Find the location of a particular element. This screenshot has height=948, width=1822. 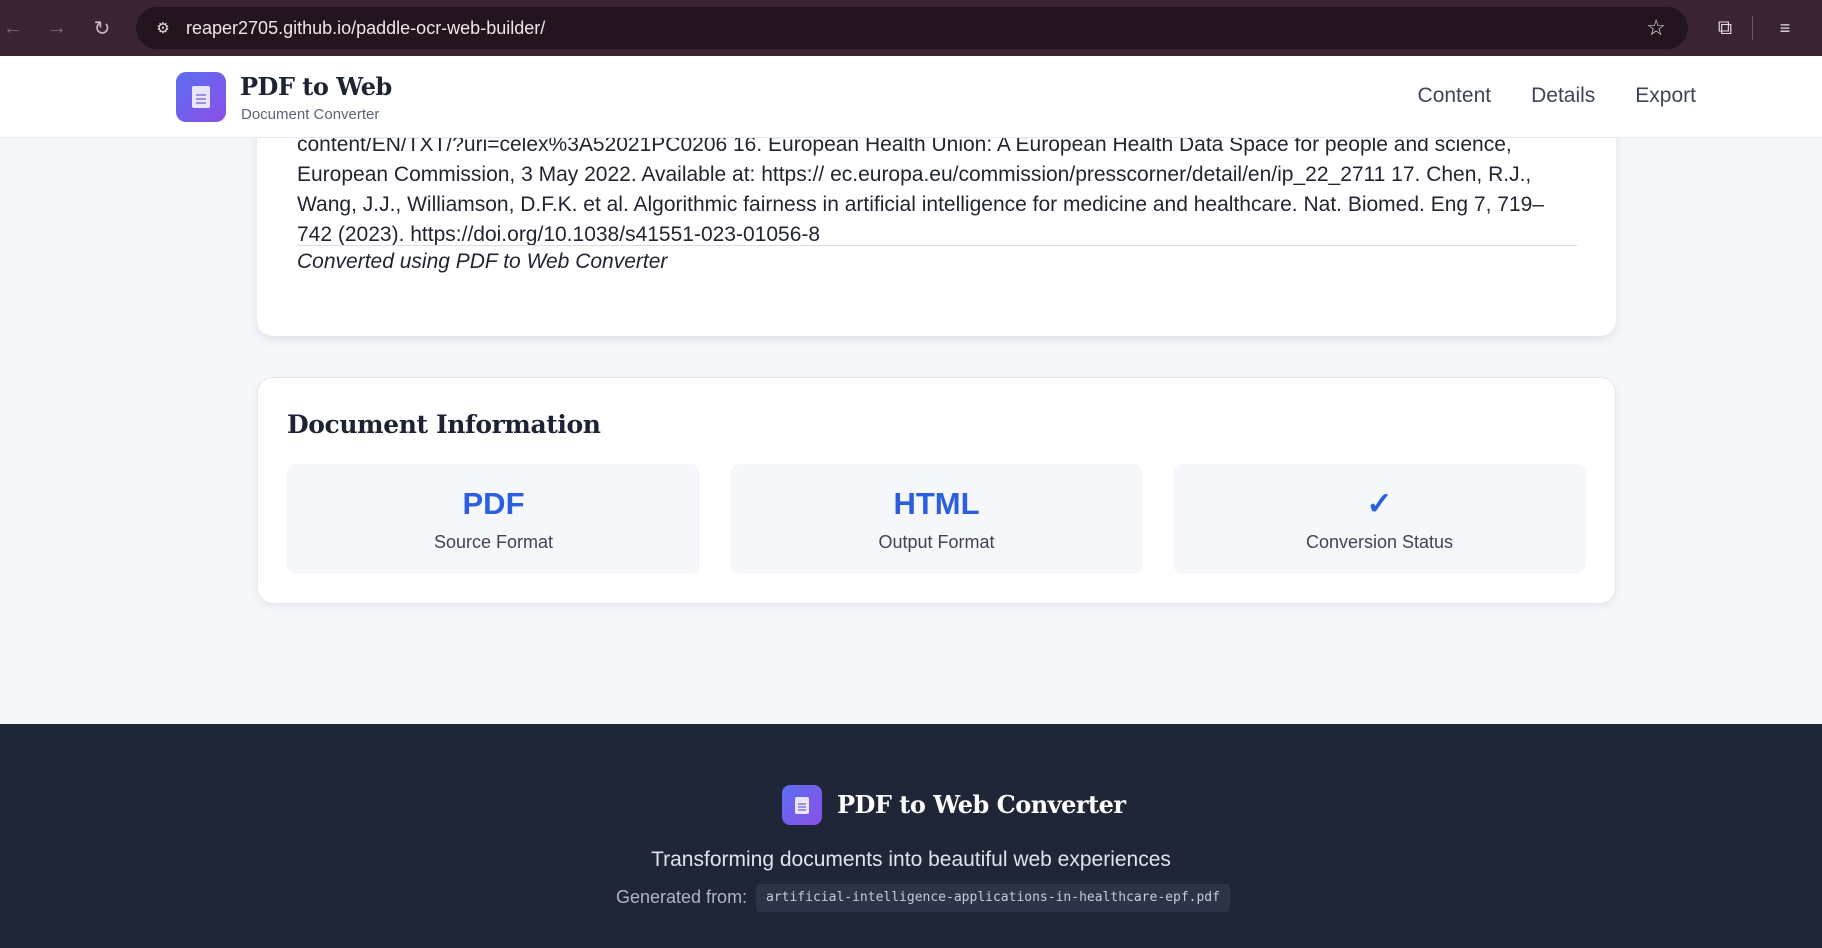

main-nav: Content Details Export is located at coordinates (1557, 96).